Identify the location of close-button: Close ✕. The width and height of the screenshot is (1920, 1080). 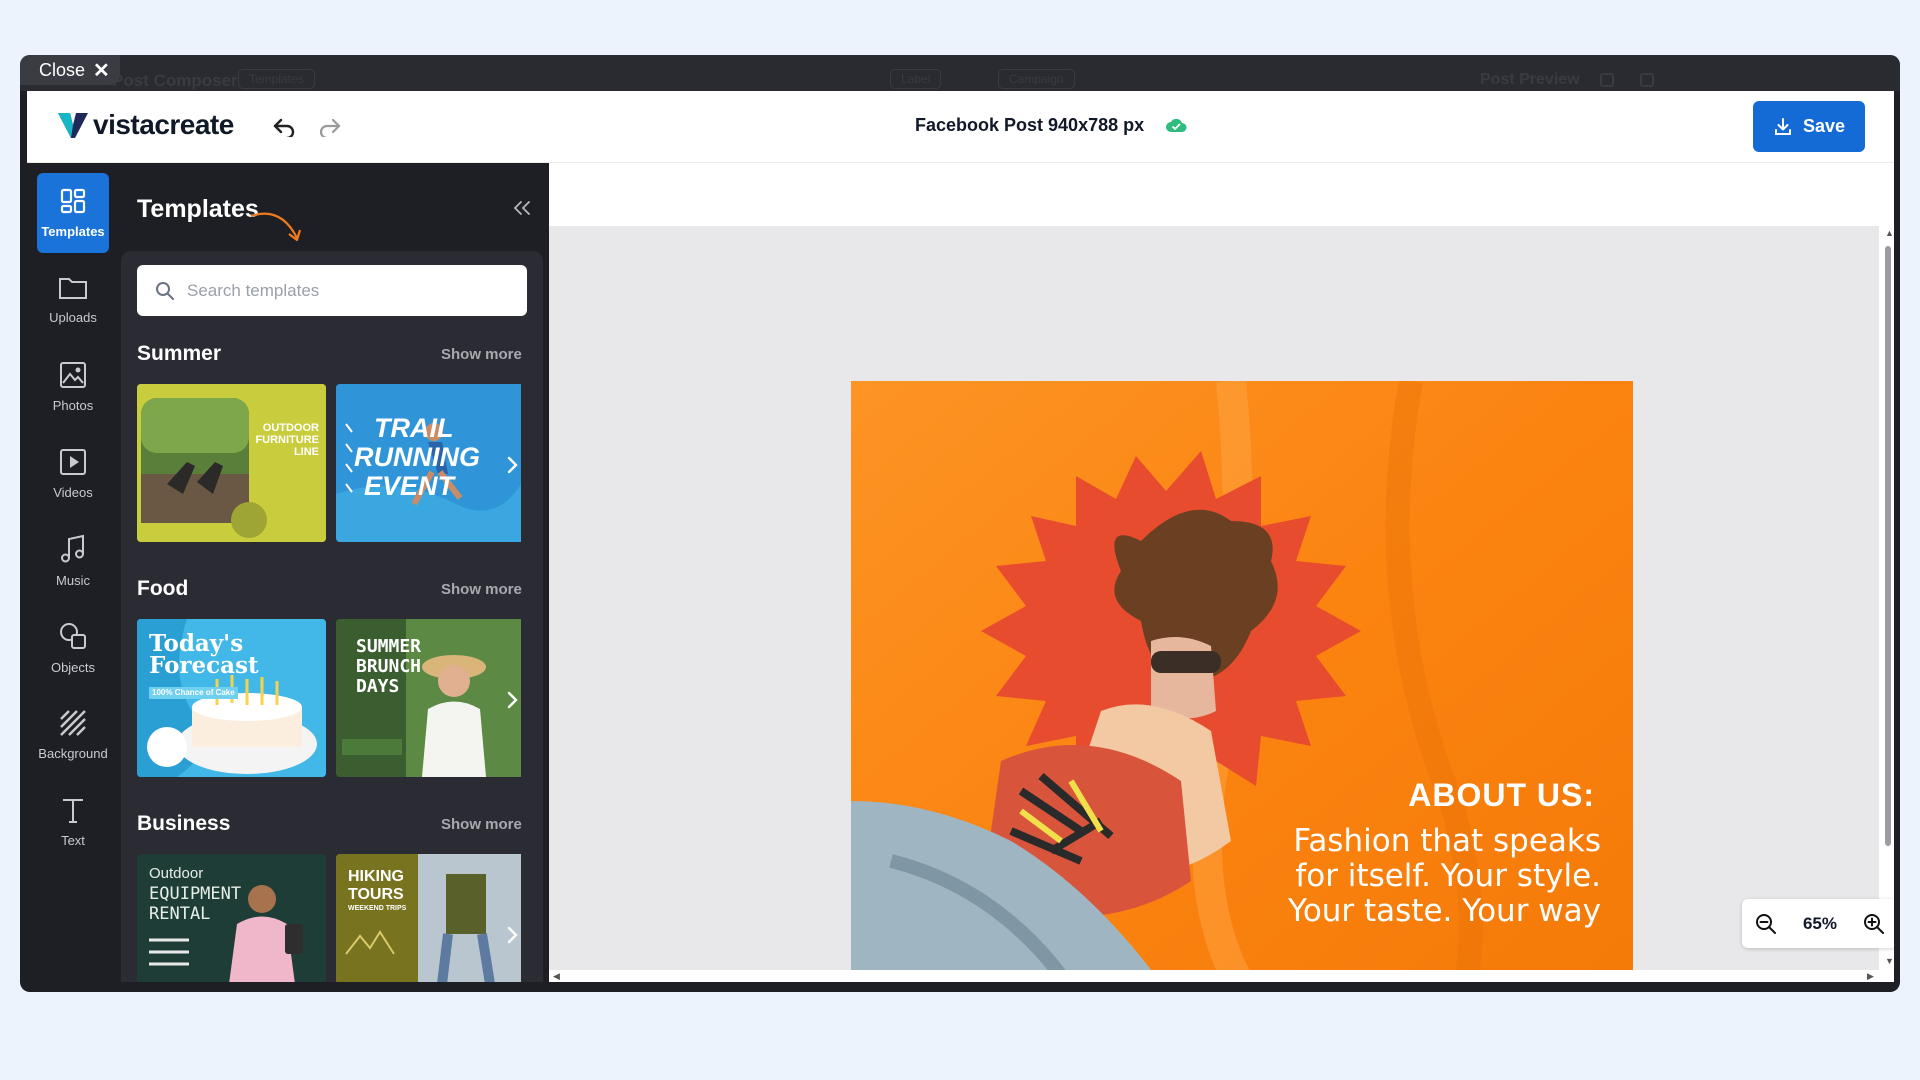
(70, 70).